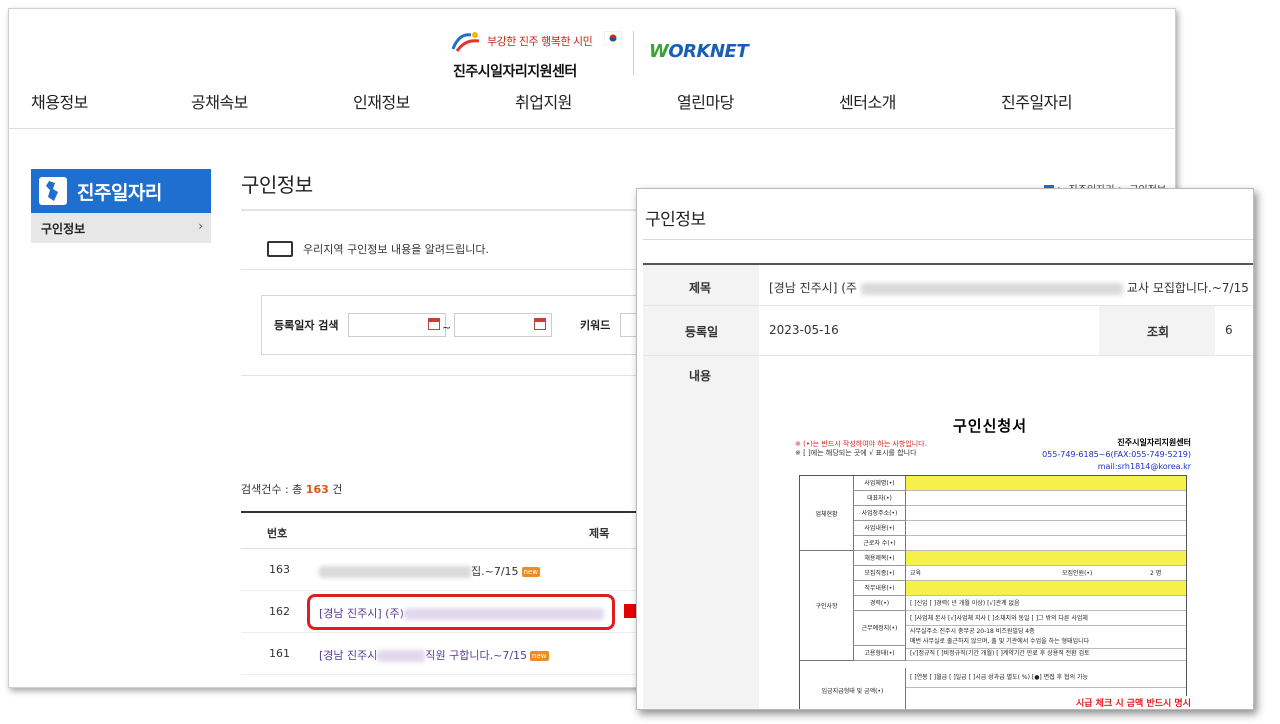  Describe the element at coordinates (461, 612) in the screenshot. I see `highlight-box` at that location.